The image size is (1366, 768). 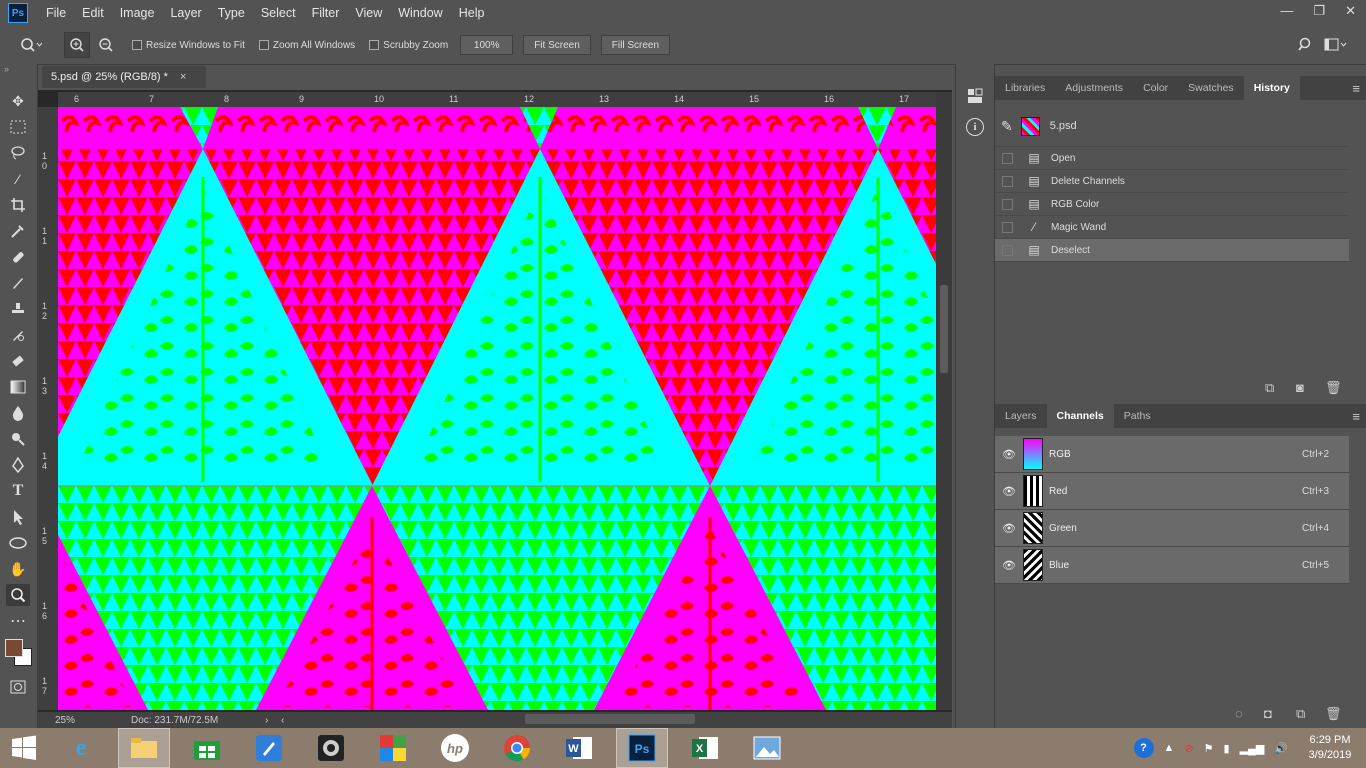 What do you see at coordinates (1155, 88) in the screenshot?
I see `tab-color: Color` at bounding box center [1155, 88].